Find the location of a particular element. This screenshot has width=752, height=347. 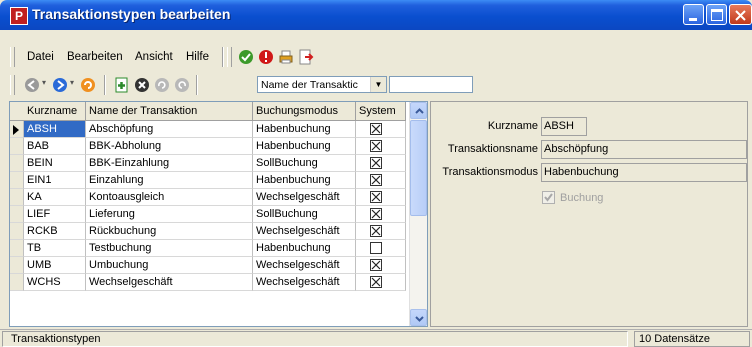

table-row: ABSH Abschöpfung Habenbuchung is located at coordinates (208, 129).